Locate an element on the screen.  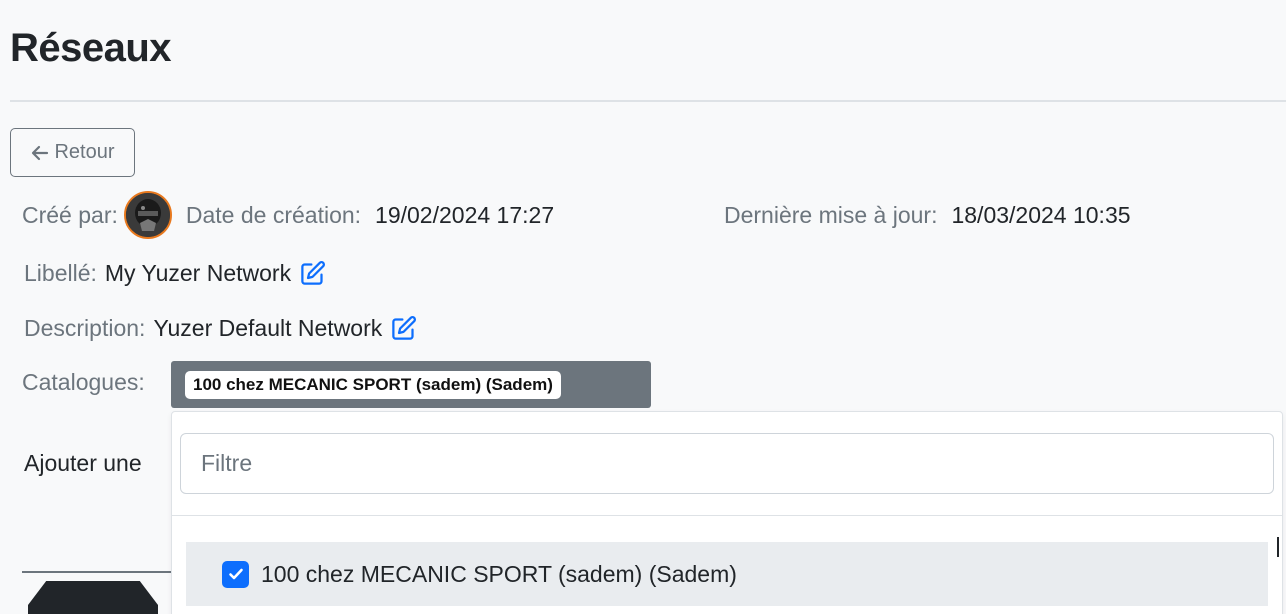
bottom-divider is located at coordinates (102, 572).